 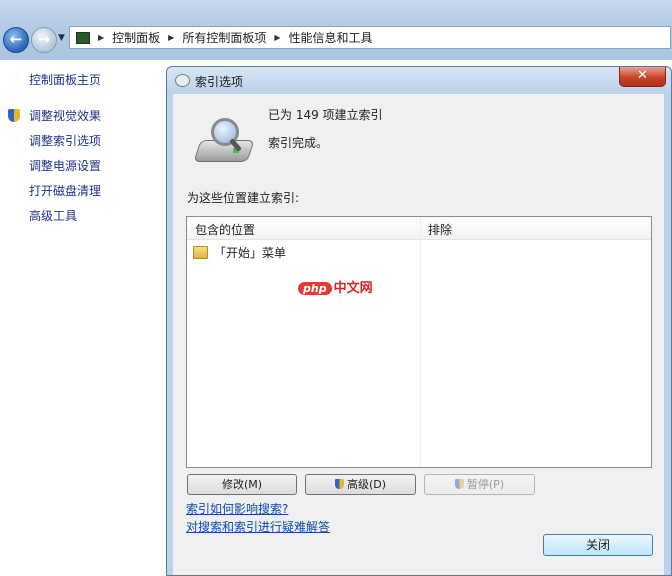 I want to click on nav-open-disk-cleanup: 打开磁盘清理, so click(x=65, y=190).